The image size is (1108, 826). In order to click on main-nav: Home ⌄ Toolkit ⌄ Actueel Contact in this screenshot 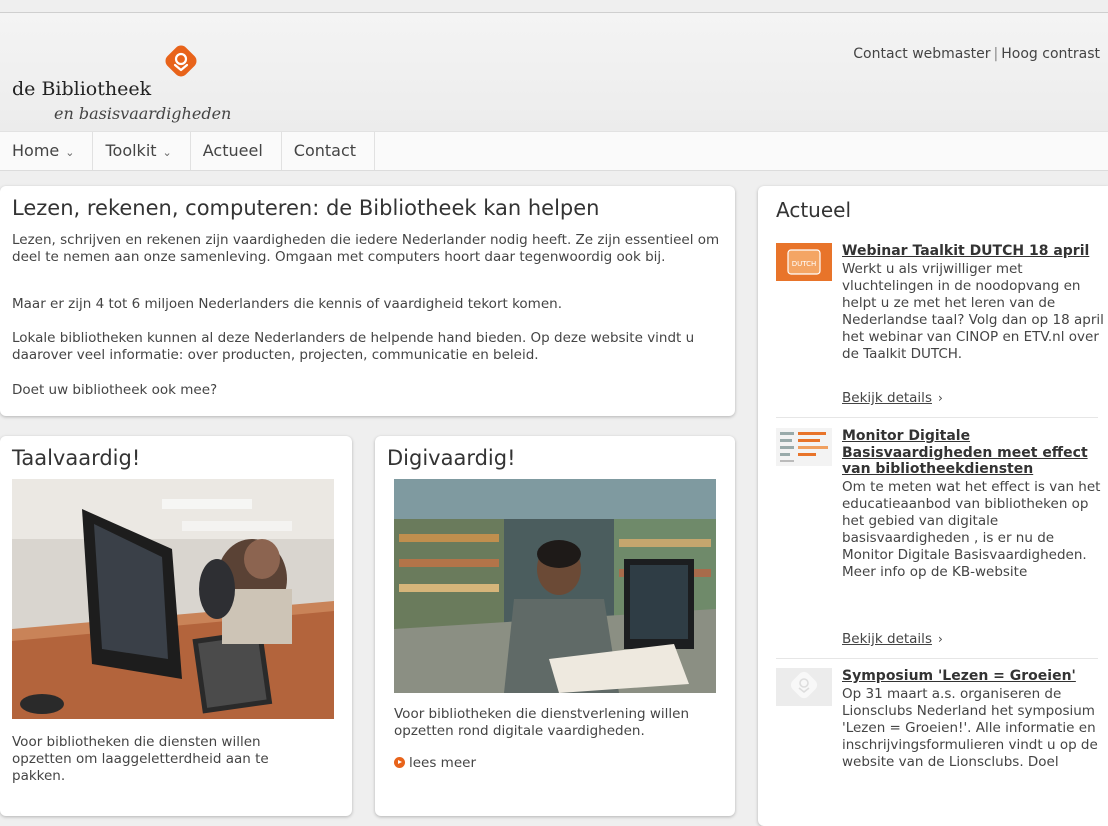, I will do `click(554, 151)`.